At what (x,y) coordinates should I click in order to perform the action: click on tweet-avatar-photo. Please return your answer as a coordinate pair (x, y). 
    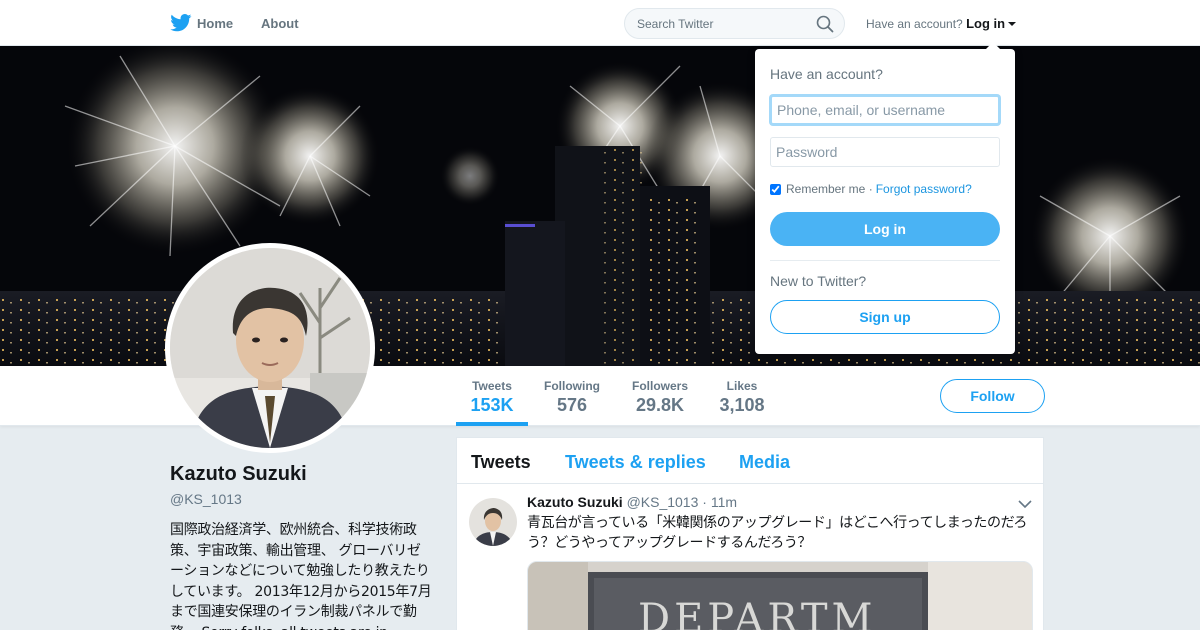
    Looking at the image, I should click on (493, 522).